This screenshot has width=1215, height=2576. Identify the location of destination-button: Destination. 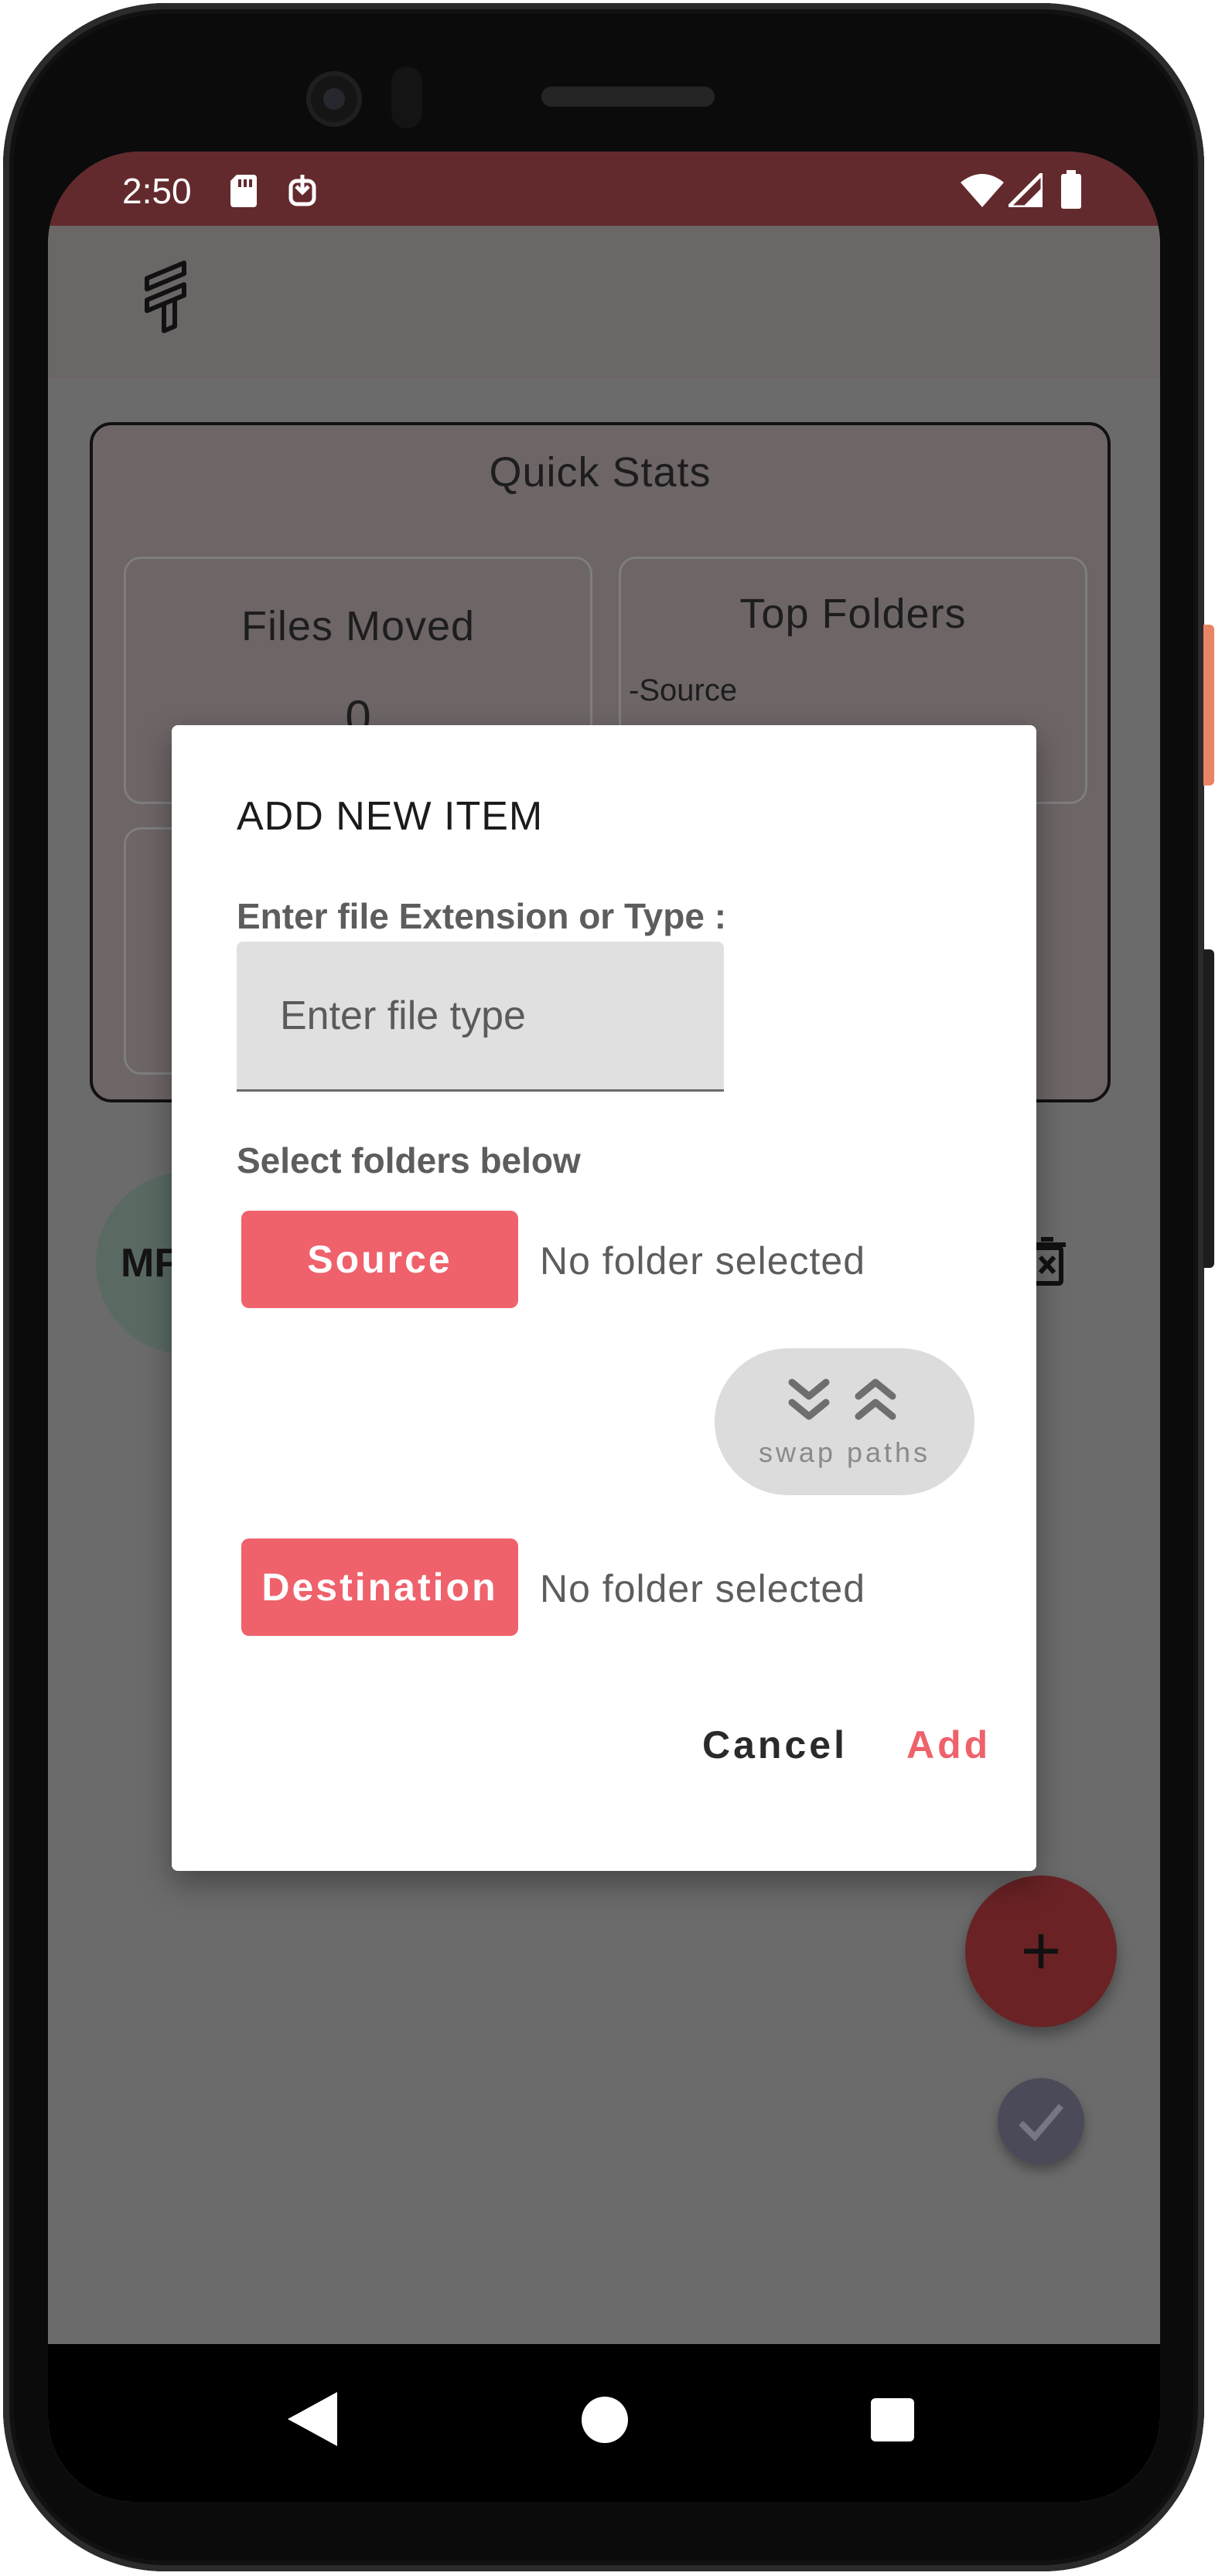
(379, 1587).